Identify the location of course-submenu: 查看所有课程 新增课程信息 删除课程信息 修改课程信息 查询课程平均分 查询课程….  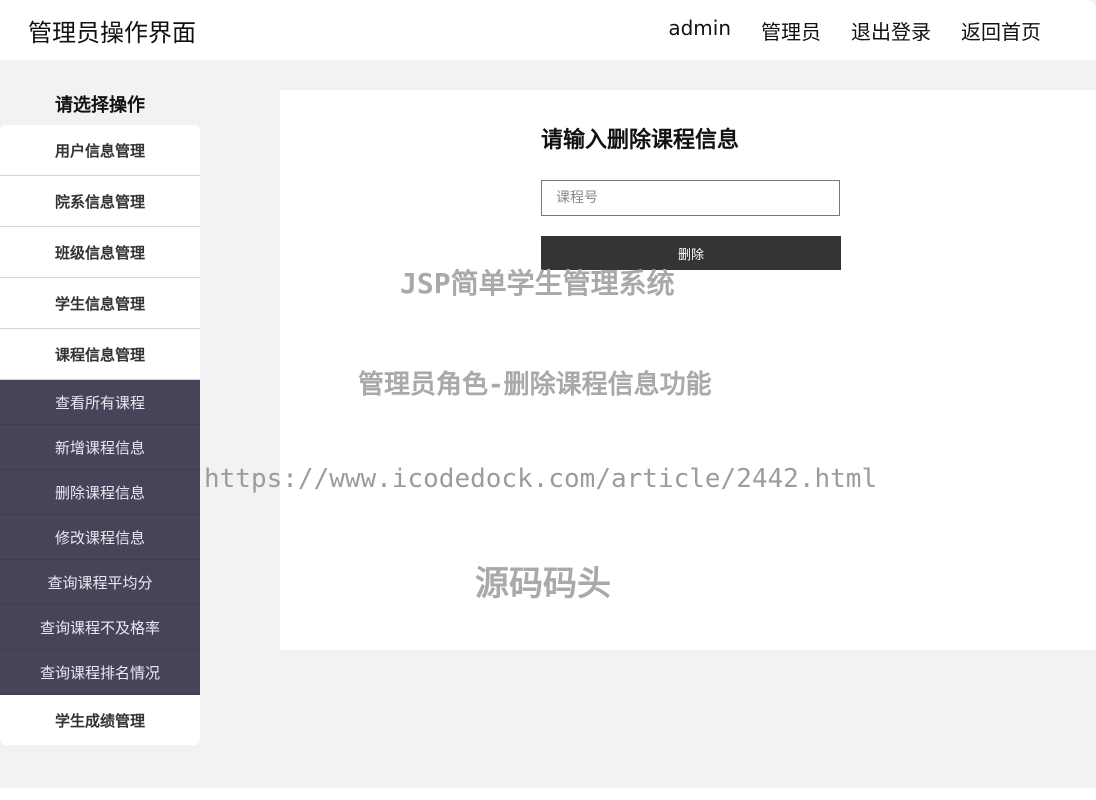
(100, 537).